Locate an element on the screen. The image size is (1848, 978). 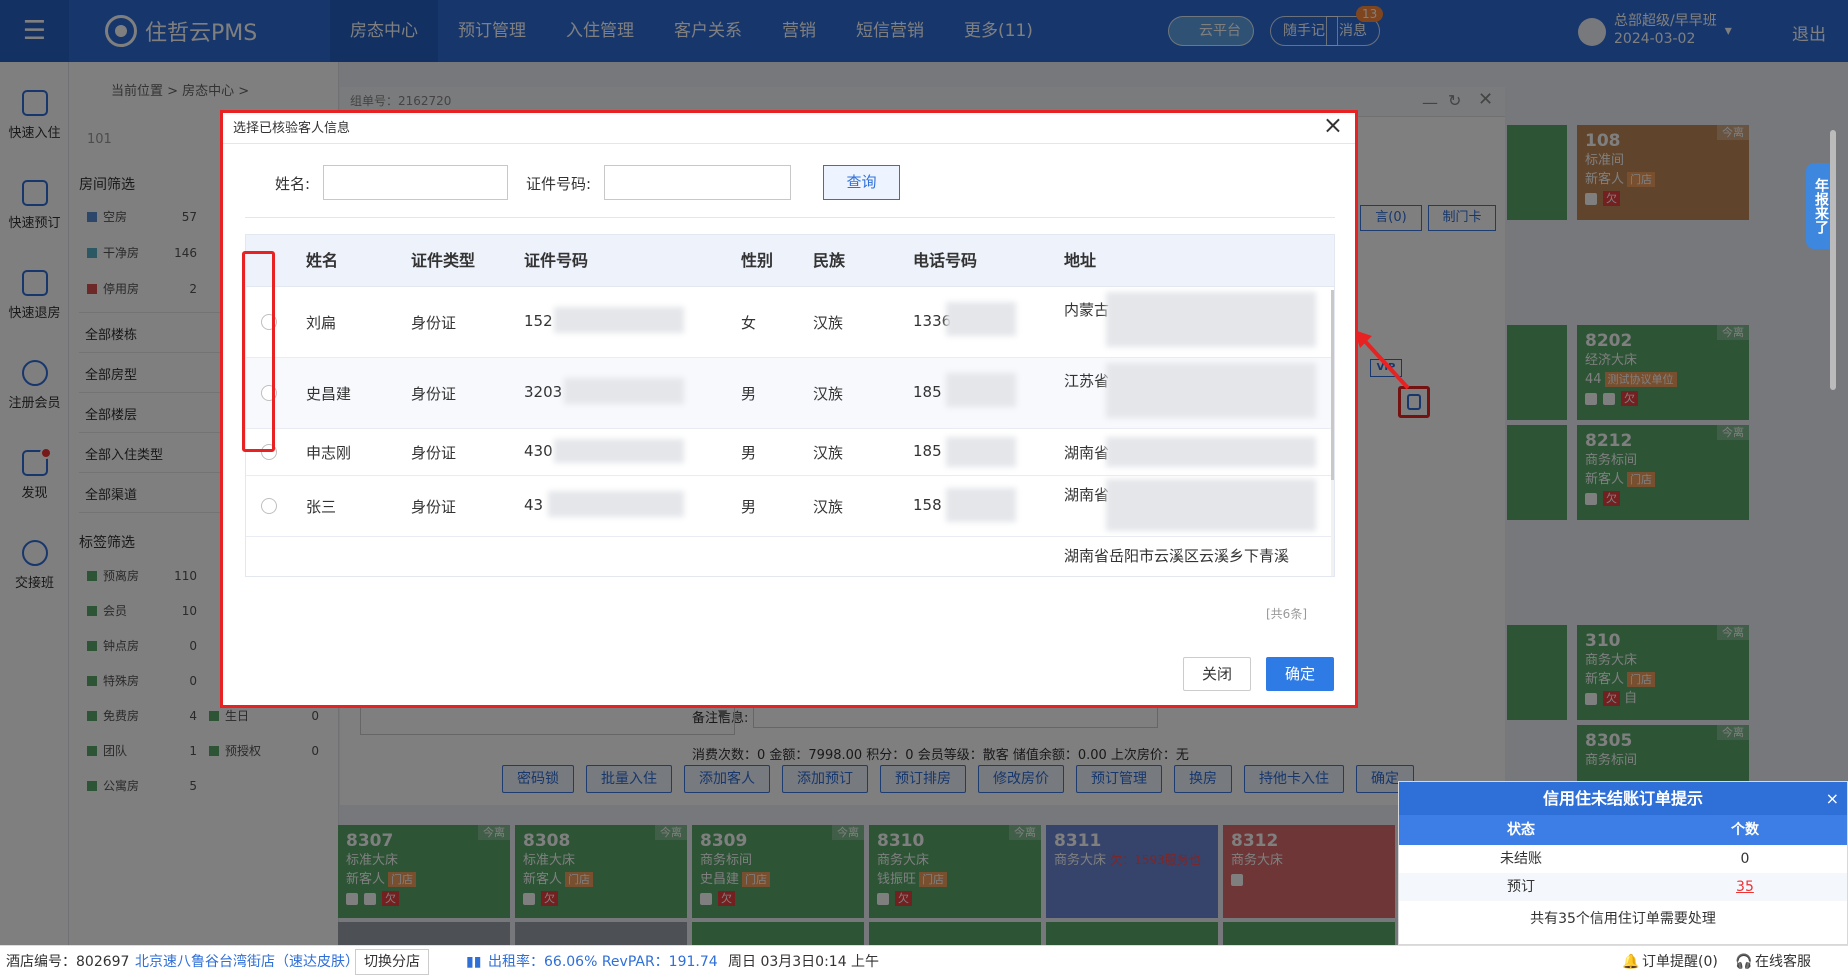
id-number: 152 is located at coordinates (538, 321).